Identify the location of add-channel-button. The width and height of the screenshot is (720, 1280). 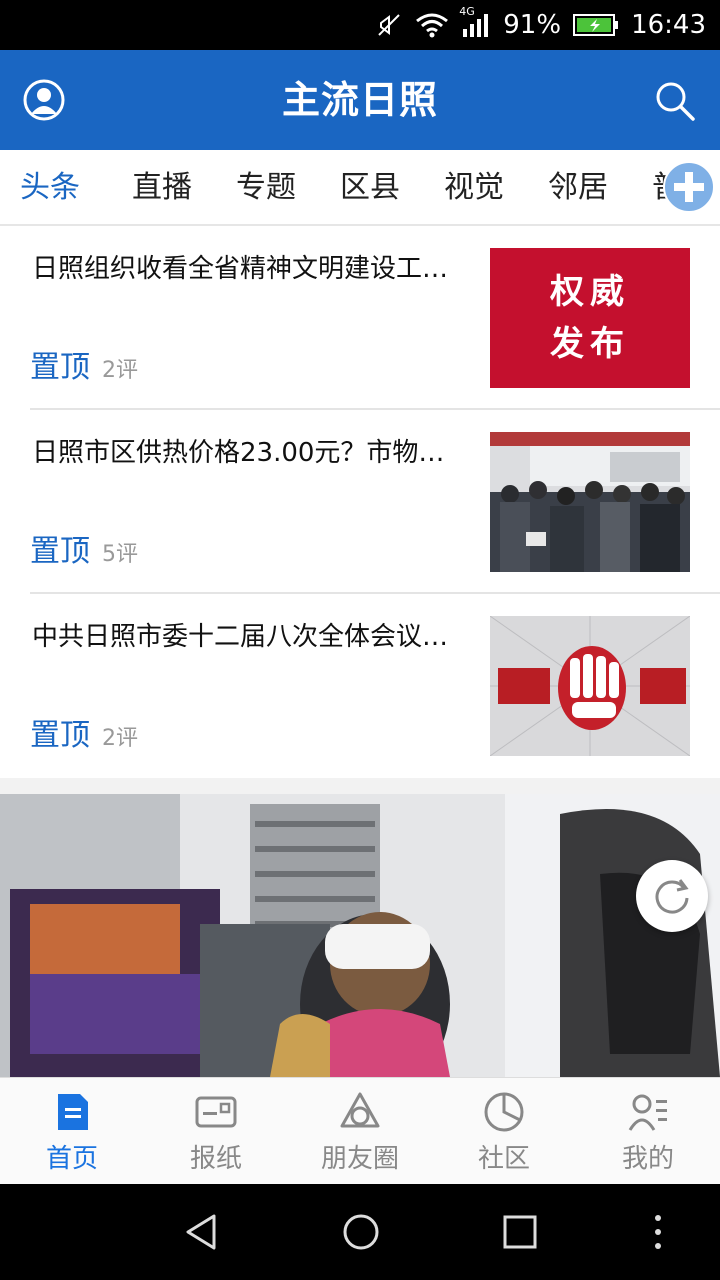
(689, 187).